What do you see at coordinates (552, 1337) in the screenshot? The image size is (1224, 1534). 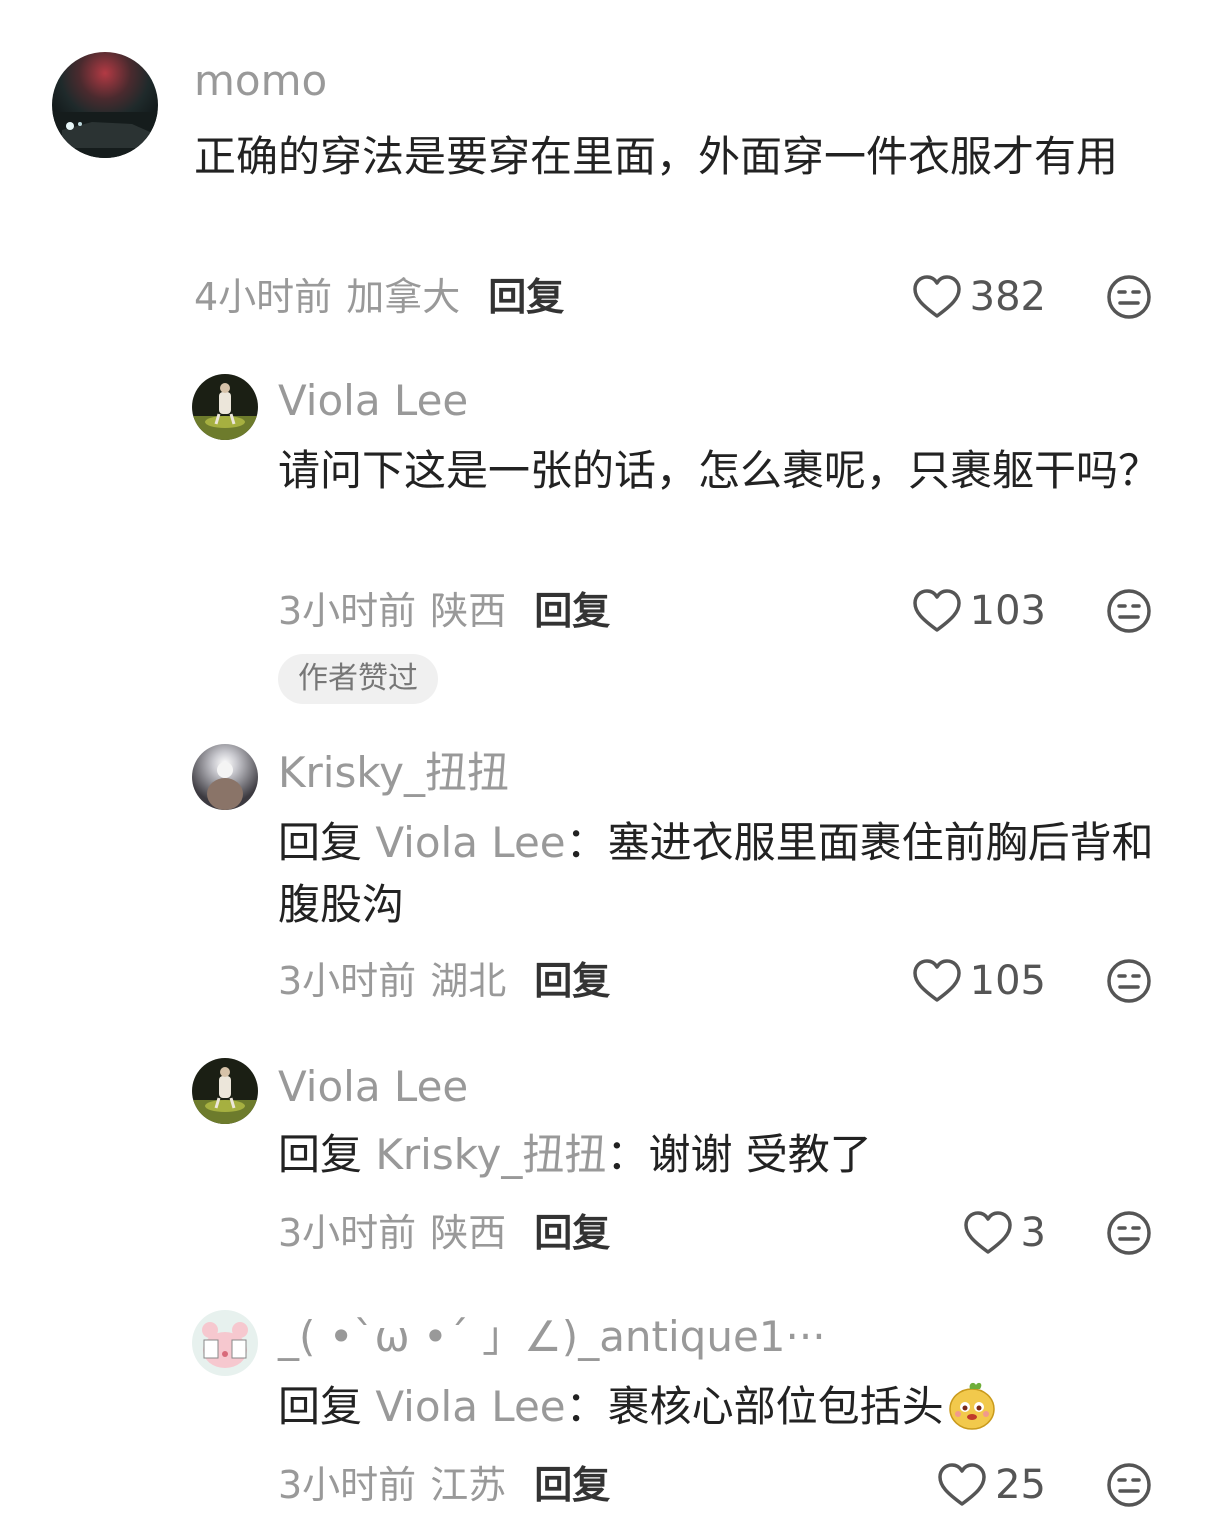 I see `username: _( •`ω •´ 」∠)_antique1···` at bounding box center [552, 1337].